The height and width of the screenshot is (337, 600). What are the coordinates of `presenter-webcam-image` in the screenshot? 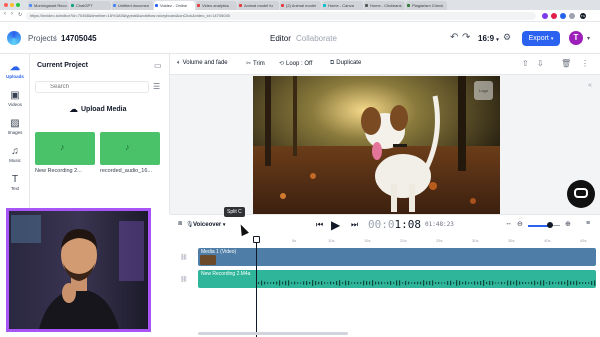 It's located at (78, 270).